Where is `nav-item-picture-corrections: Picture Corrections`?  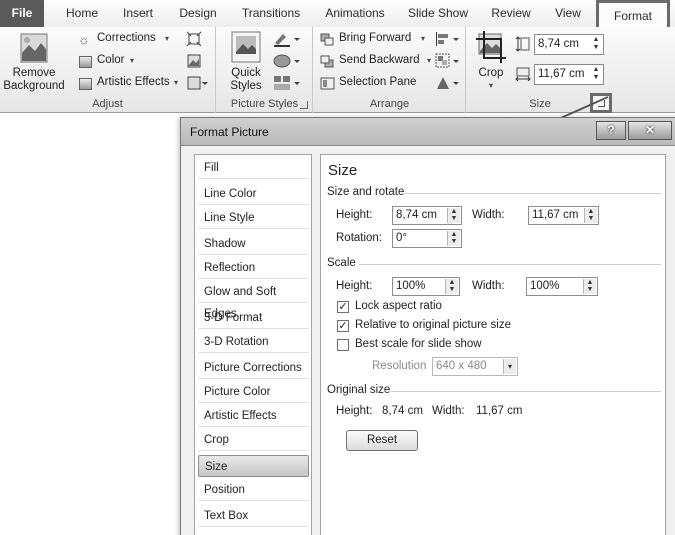 nav-item-picture-corrections: Picture Corrections is located at coordinates (253, 368).